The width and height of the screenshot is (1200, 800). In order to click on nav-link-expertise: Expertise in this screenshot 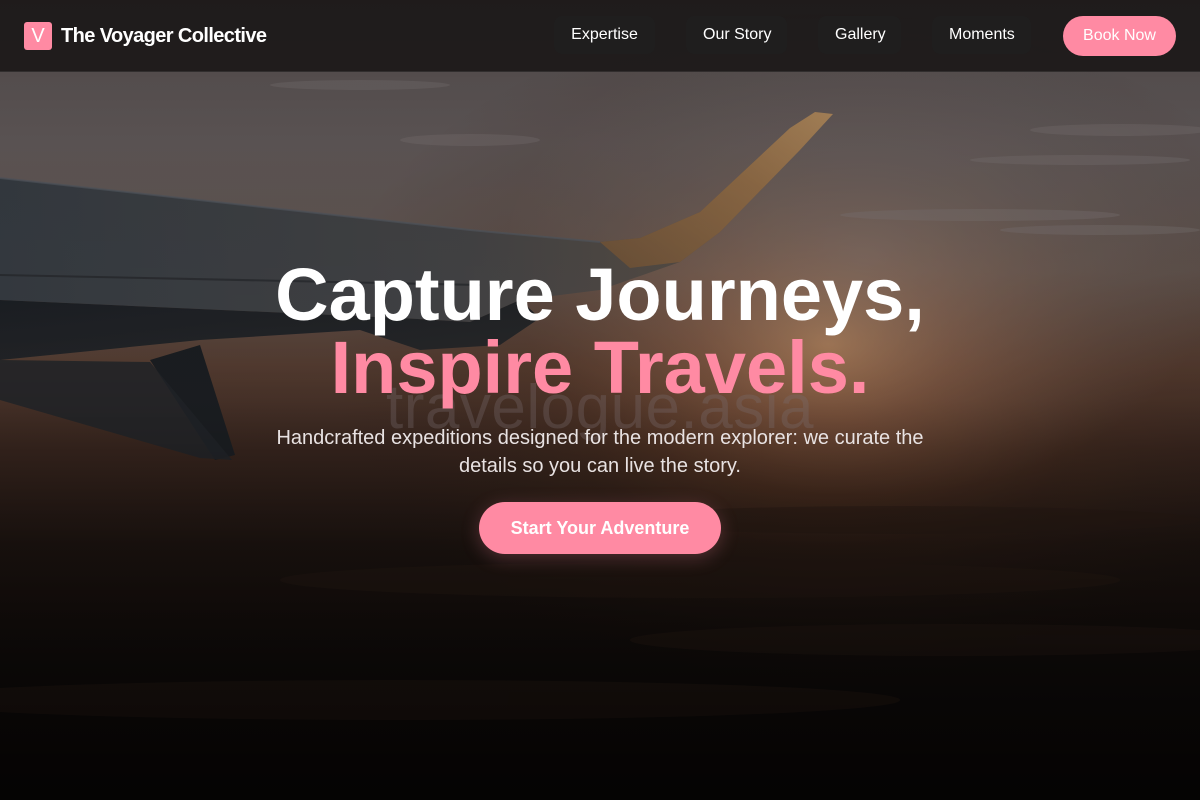, I will do `click(604, 35)`.